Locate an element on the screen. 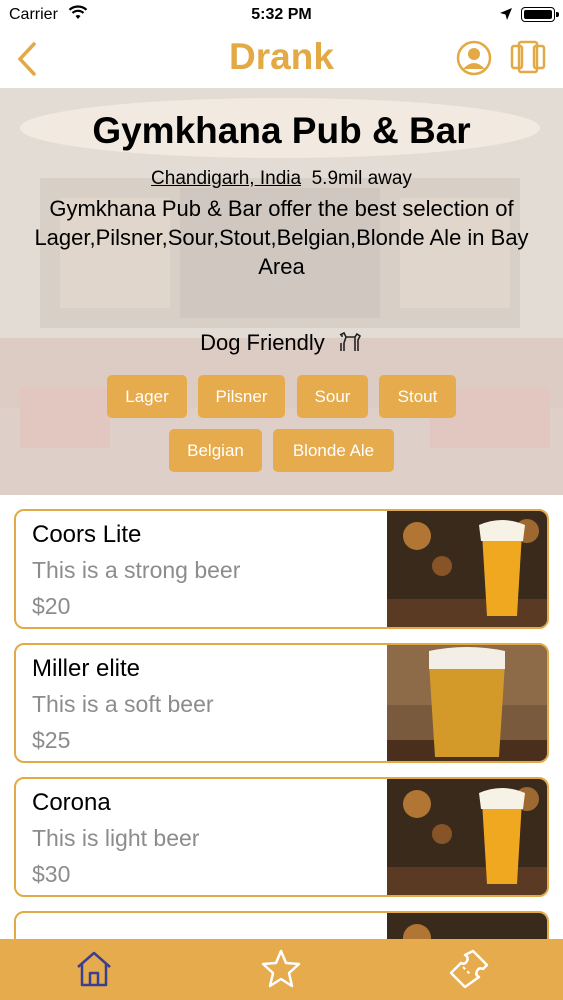 Image resolution: width=563 pixels, height=1000 pixels. user-circle-icon is located at coordinates (474, 58).